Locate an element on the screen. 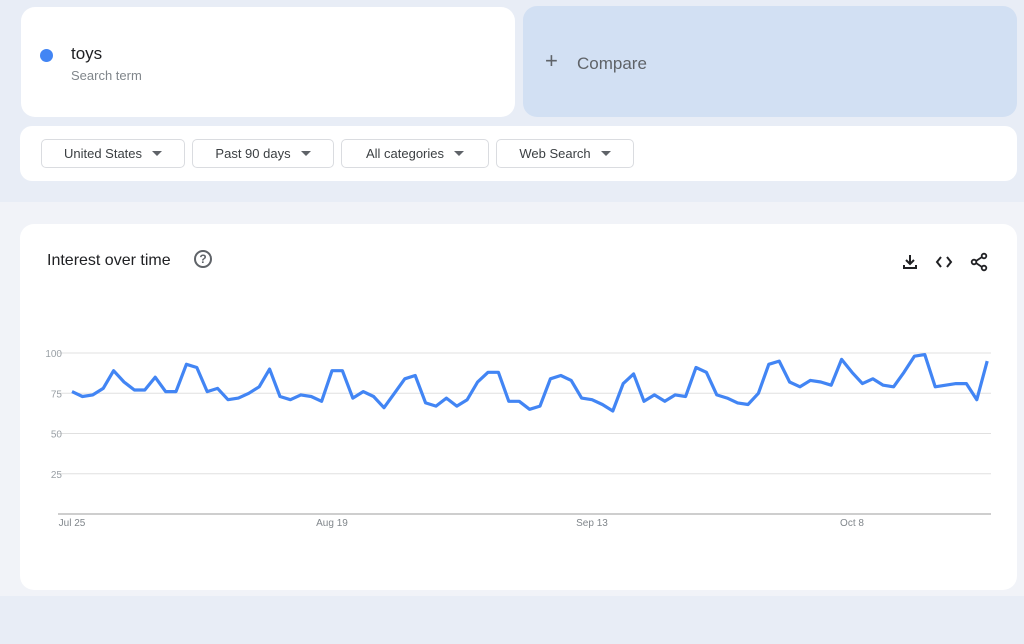  filter-region-dropdown: United States is located at coordinates (113, 153).